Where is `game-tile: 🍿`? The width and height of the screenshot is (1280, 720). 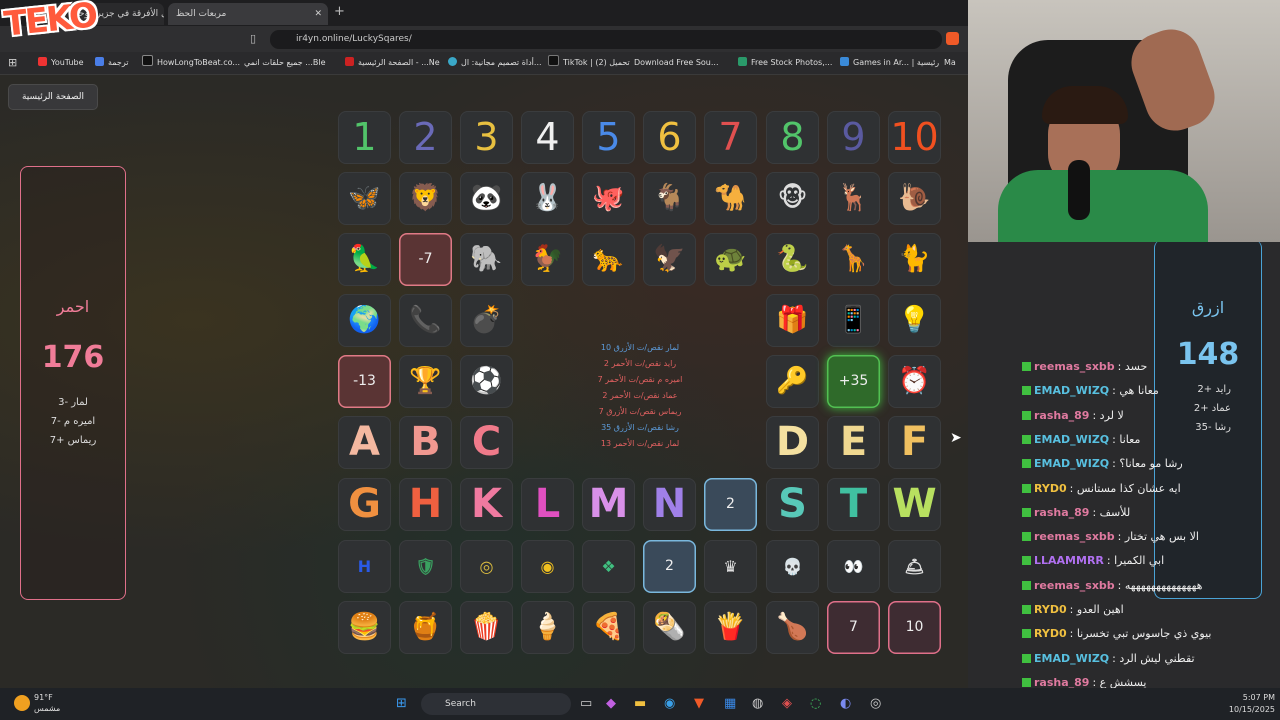
game-tile: 🍿 is located at coordinates (486, 627).